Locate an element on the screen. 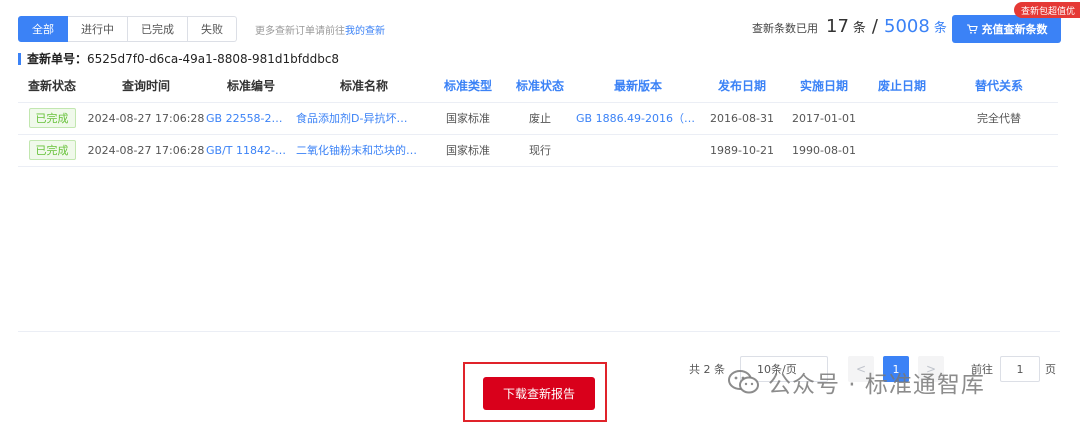  cell-state: 现行 is located at coordinates (540, 150).